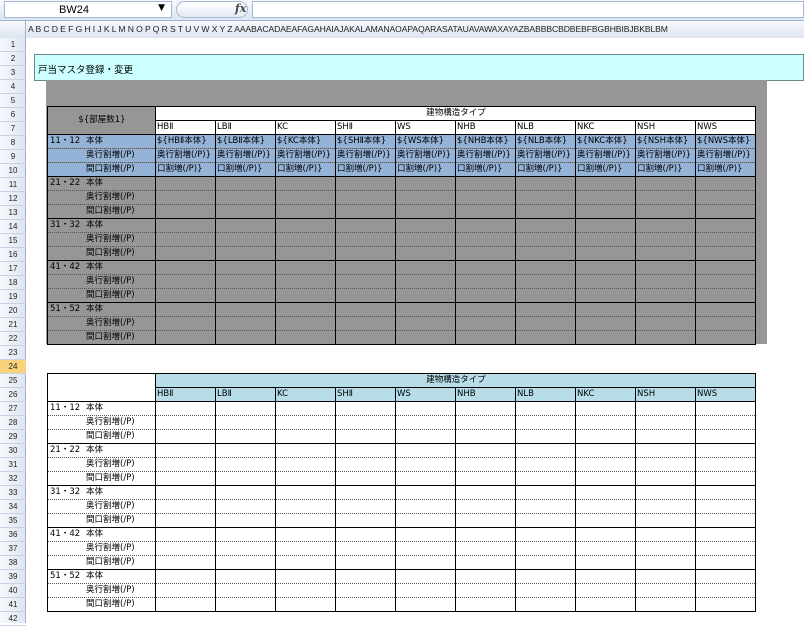 This screenshot has height=626, width=804. I want to click on row-number: 9, so click(13, 157).